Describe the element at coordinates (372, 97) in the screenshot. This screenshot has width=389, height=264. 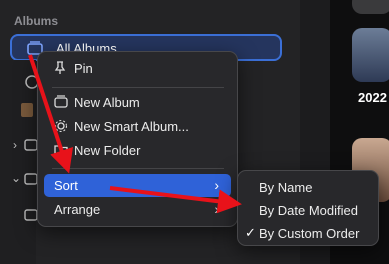
I see `album-year-label: 2022` at that location.